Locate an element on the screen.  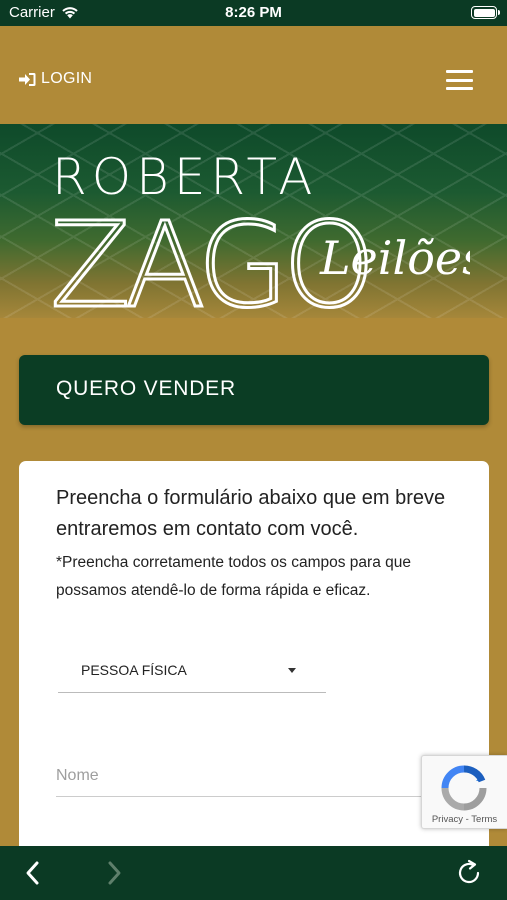
site-header: LOGIN is located at coordinates (253, 75).